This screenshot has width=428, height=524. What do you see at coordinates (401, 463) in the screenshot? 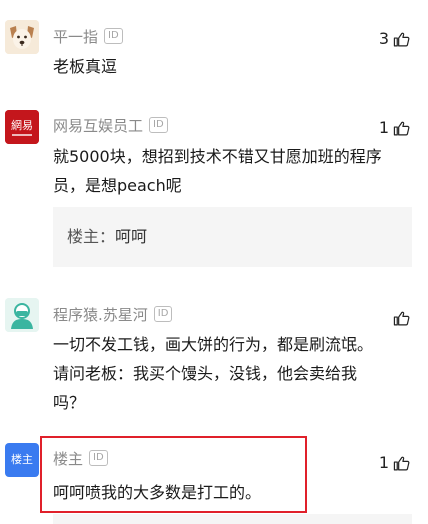
I see `thumbs-up-icon` at bounding box center [401, 463].